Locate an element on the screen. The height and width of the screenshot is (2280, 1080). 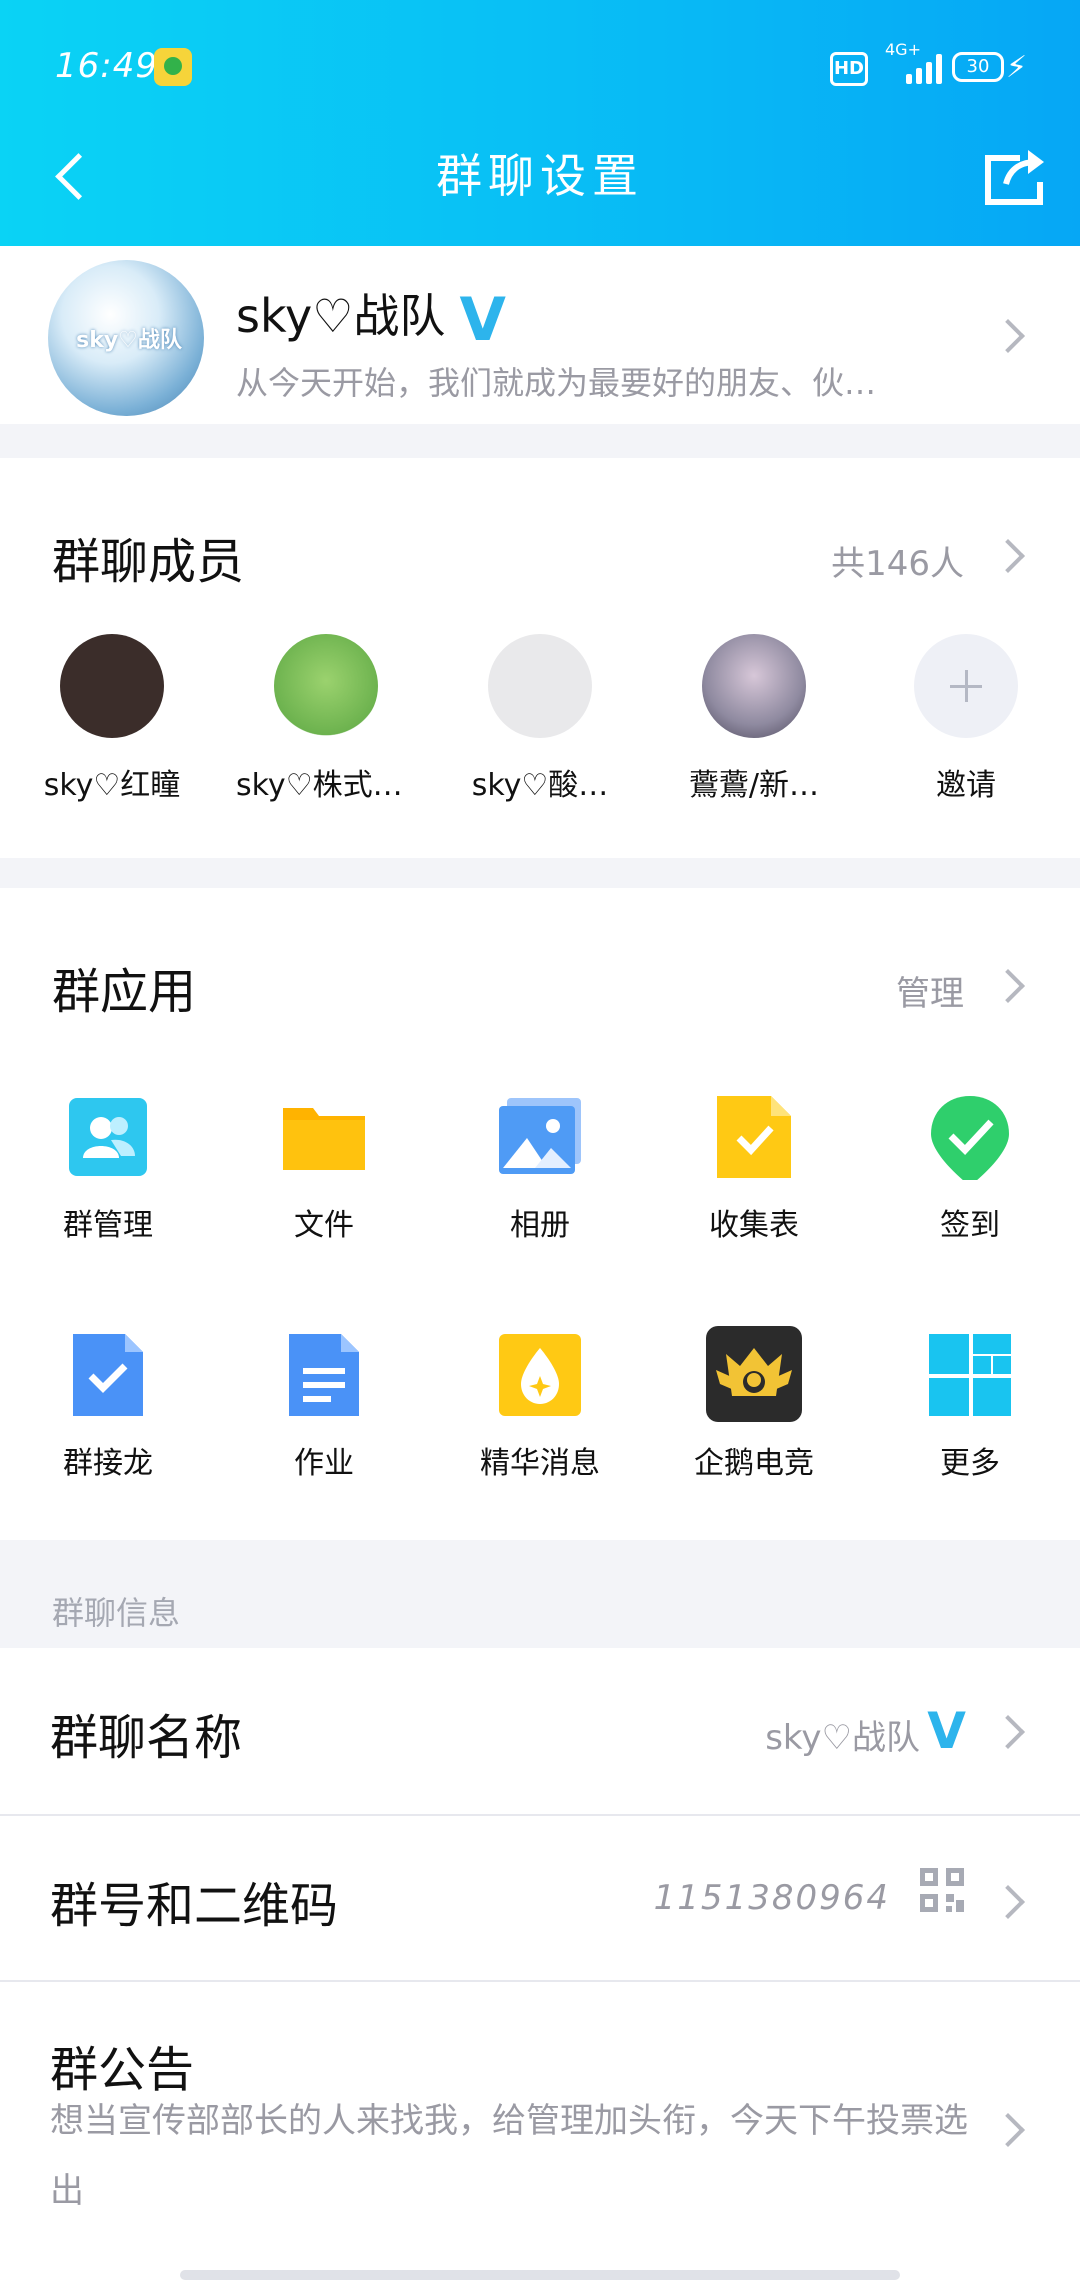
form-icon is located at coordinates (754, 1137).